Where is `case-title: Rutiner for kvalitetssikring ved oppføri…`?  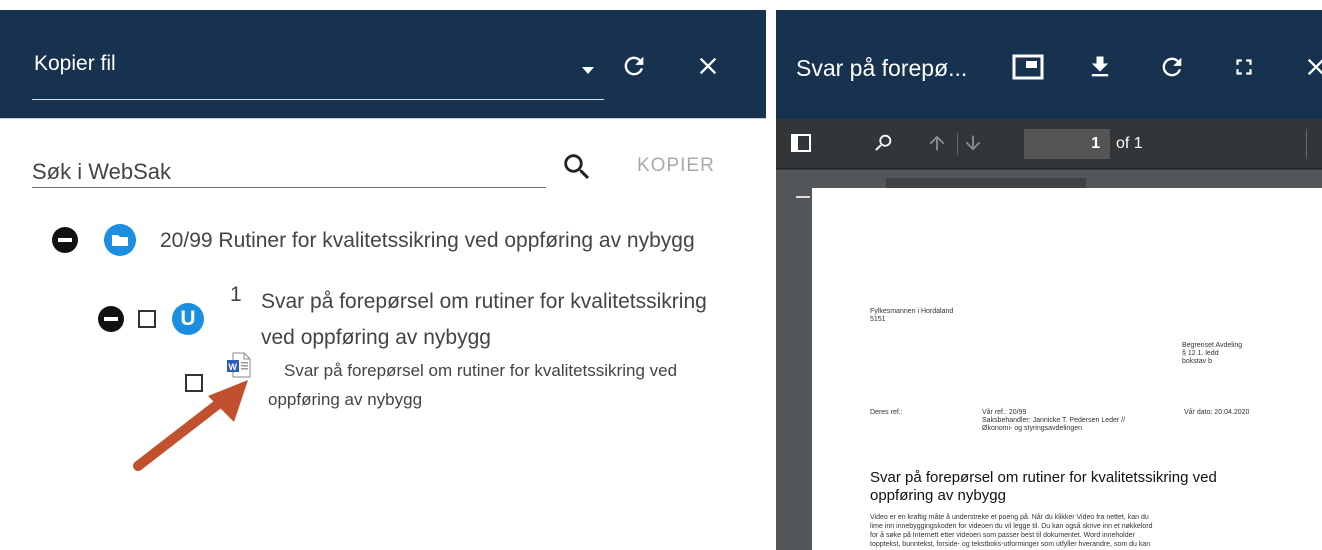
case-title: Rutiner for kvalitetssikring ved oppføri… is located at coordinates (456, 240).